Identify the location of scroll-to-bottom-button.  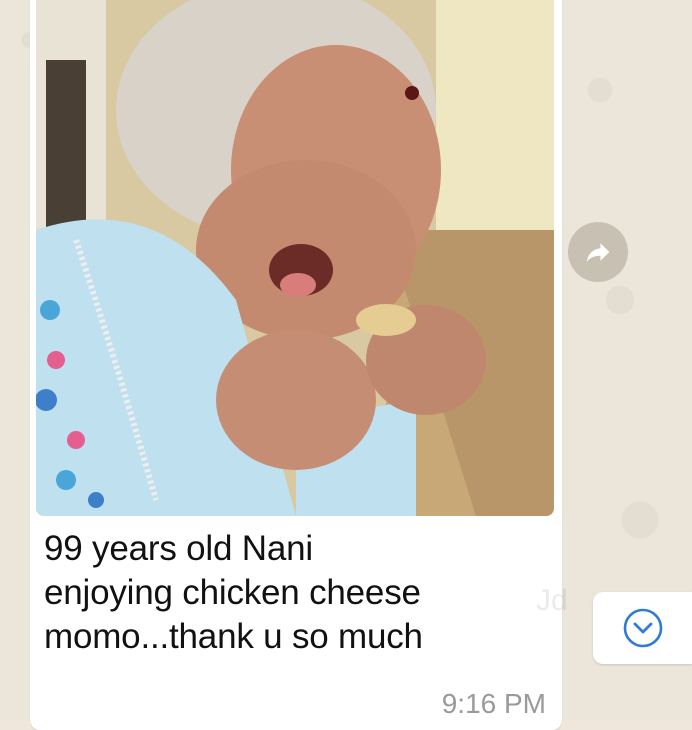
(642, 628).